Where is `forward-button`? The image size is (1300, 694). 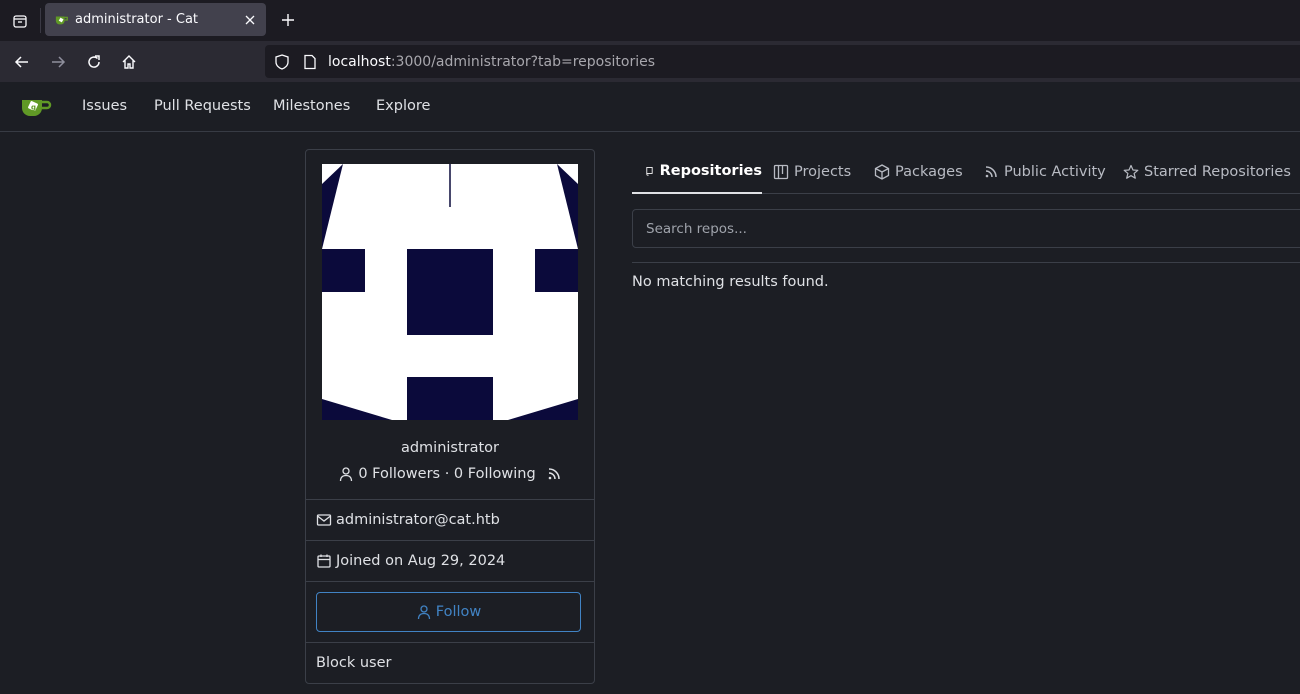 forward-button is located at coordinates (58, 62).